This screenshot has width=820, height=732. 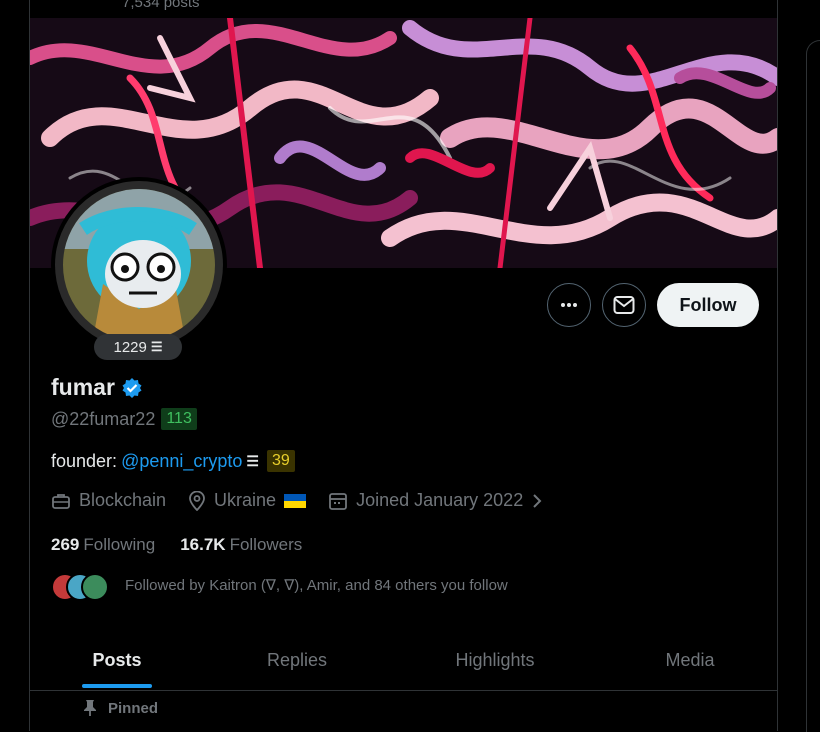 I want to click on tab-highlights: Highlights, so click(x=495, y=660).